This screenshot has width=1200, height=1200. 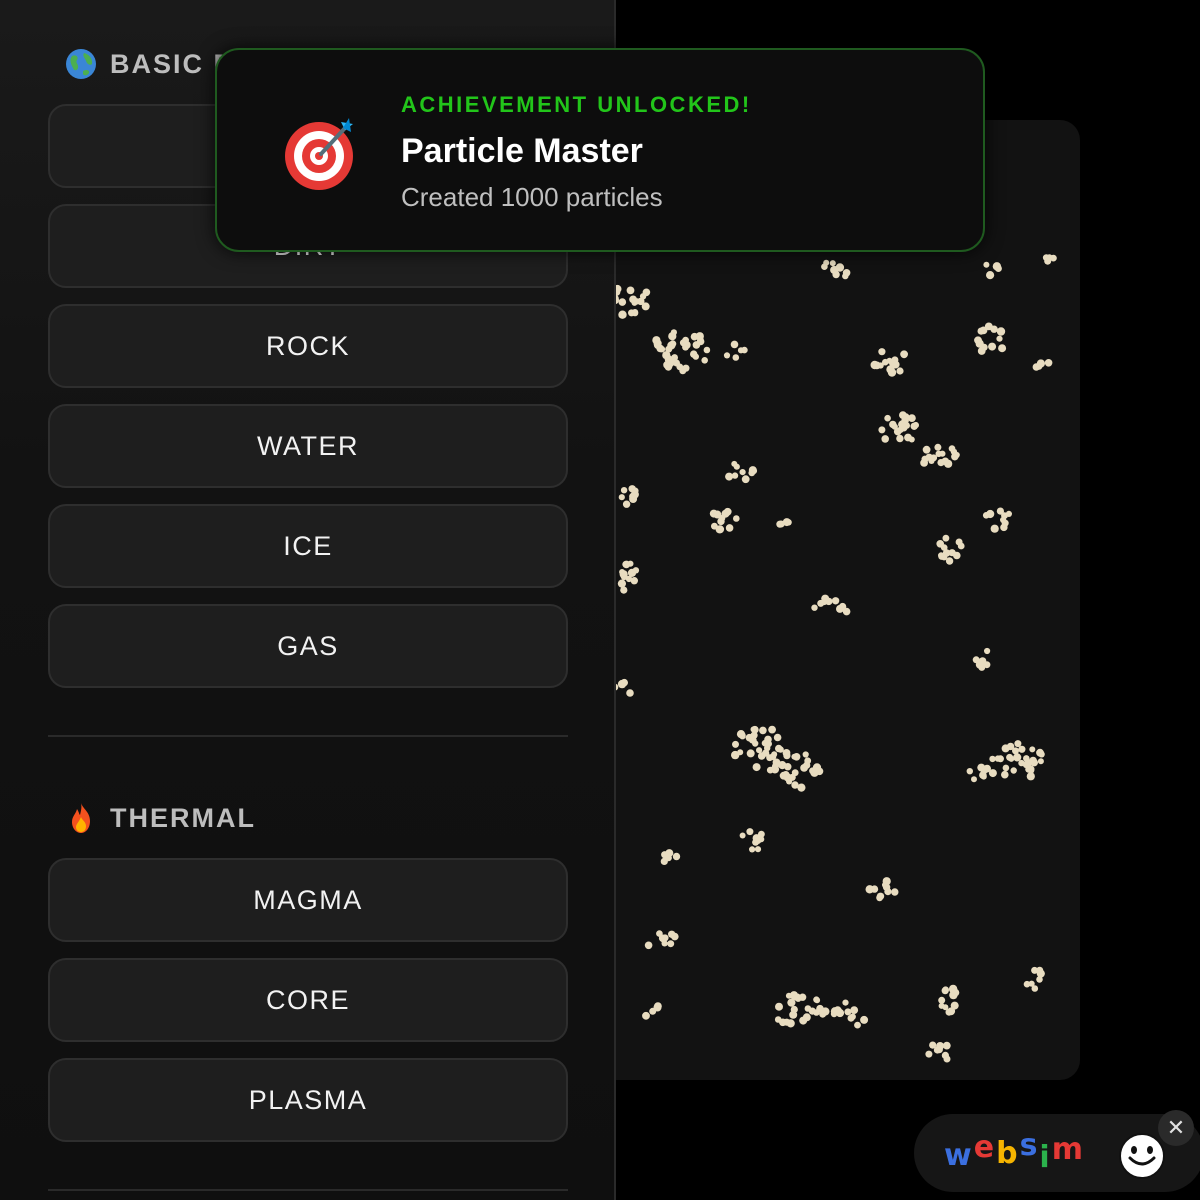 I want to click on fire-icon, so click(x=81, y=818).